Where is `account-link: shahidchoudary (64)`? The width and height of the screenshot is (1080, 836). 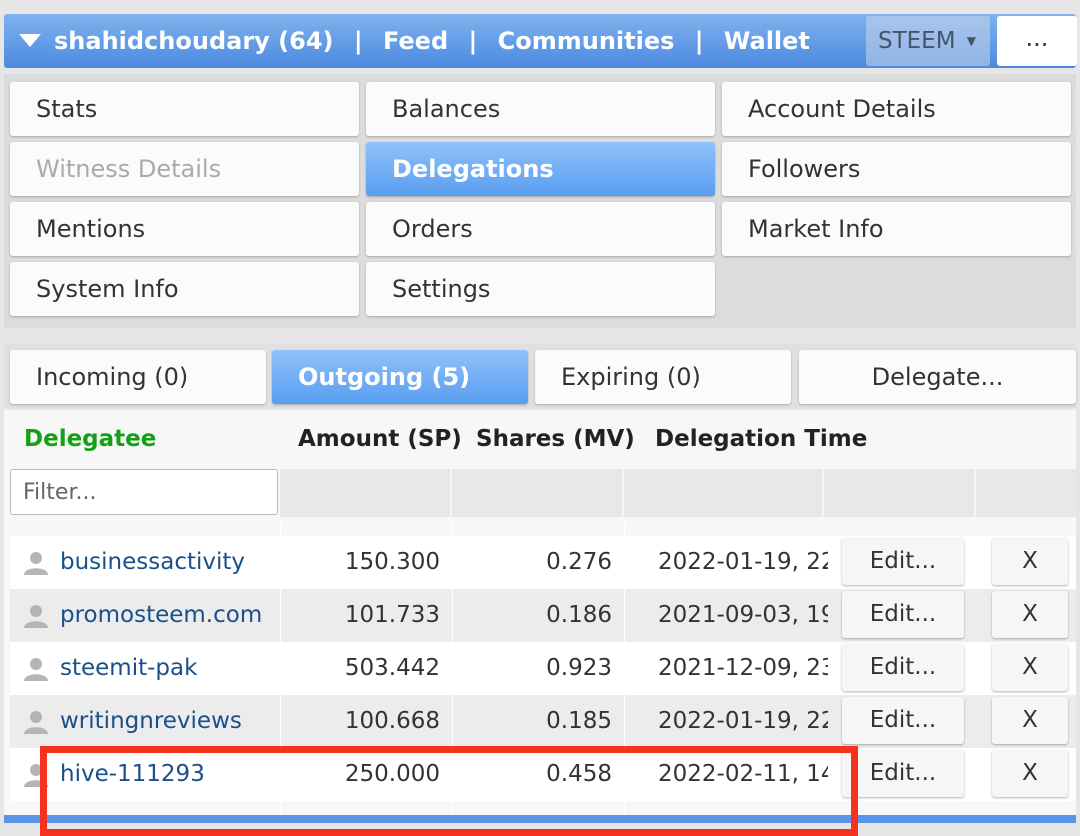
account-link: shahidchoudary (64) is located at coordinates (194, 41).